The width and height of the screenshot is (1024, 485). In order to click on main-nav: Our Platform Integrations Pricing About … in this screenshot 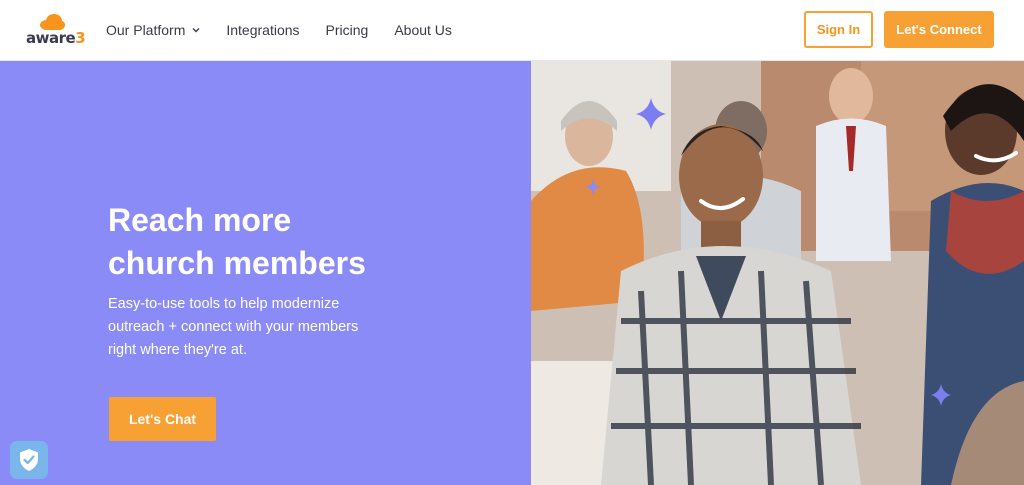, I will do `click(292, 30)`.